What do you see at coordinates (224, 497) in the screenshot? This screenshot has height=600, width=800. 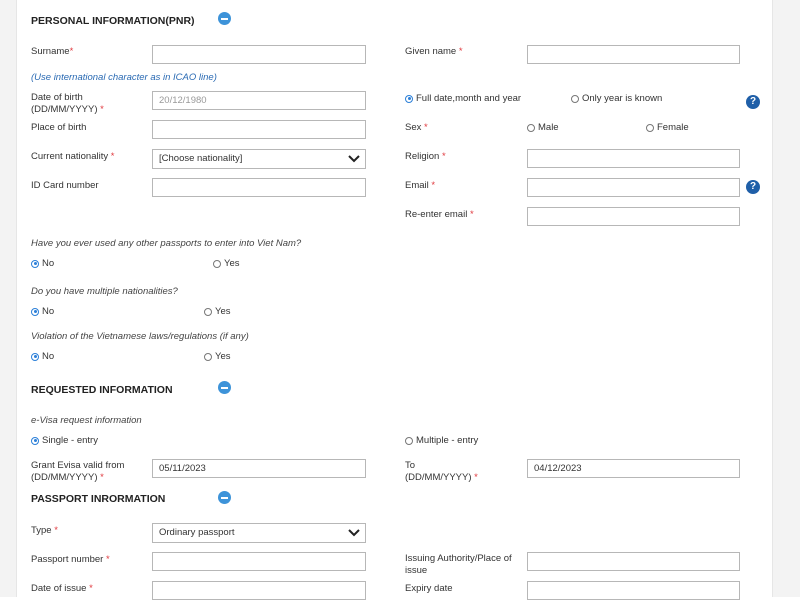 I see `passport-collapse-icon` at bounding box center [224, 497].